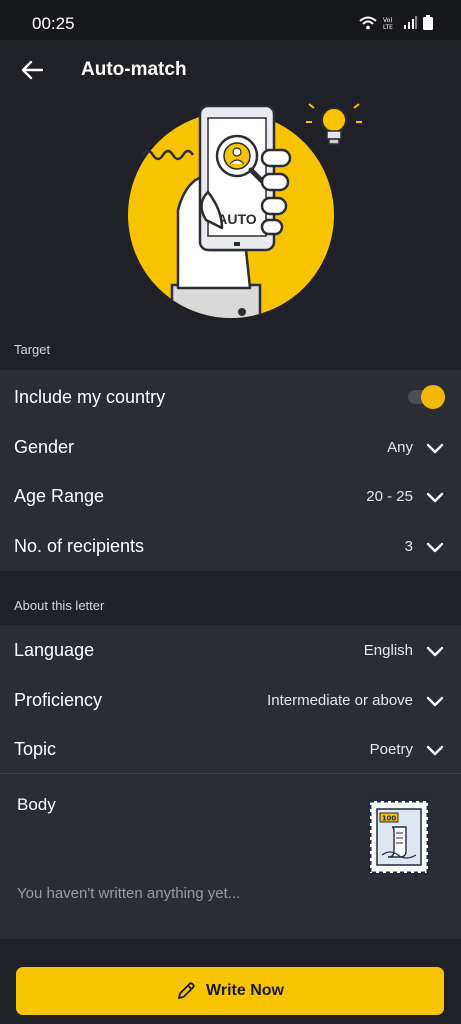 Image resolution: width=461 pixels, height=1024 pixels. What do you see at coordinates (230, 749) in the screenshot?
I see `topic-row: Topic Poetry` at bounding box center [230, 749].